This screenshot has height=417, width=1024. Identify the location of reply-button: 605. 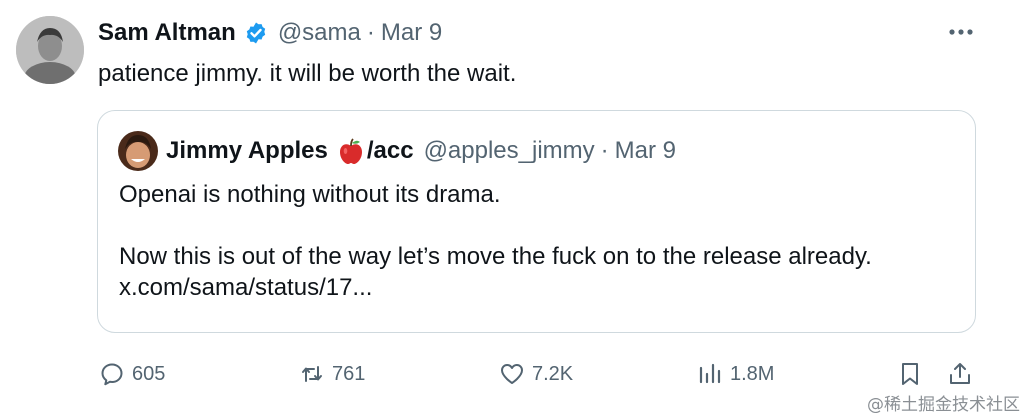
(131, 374).